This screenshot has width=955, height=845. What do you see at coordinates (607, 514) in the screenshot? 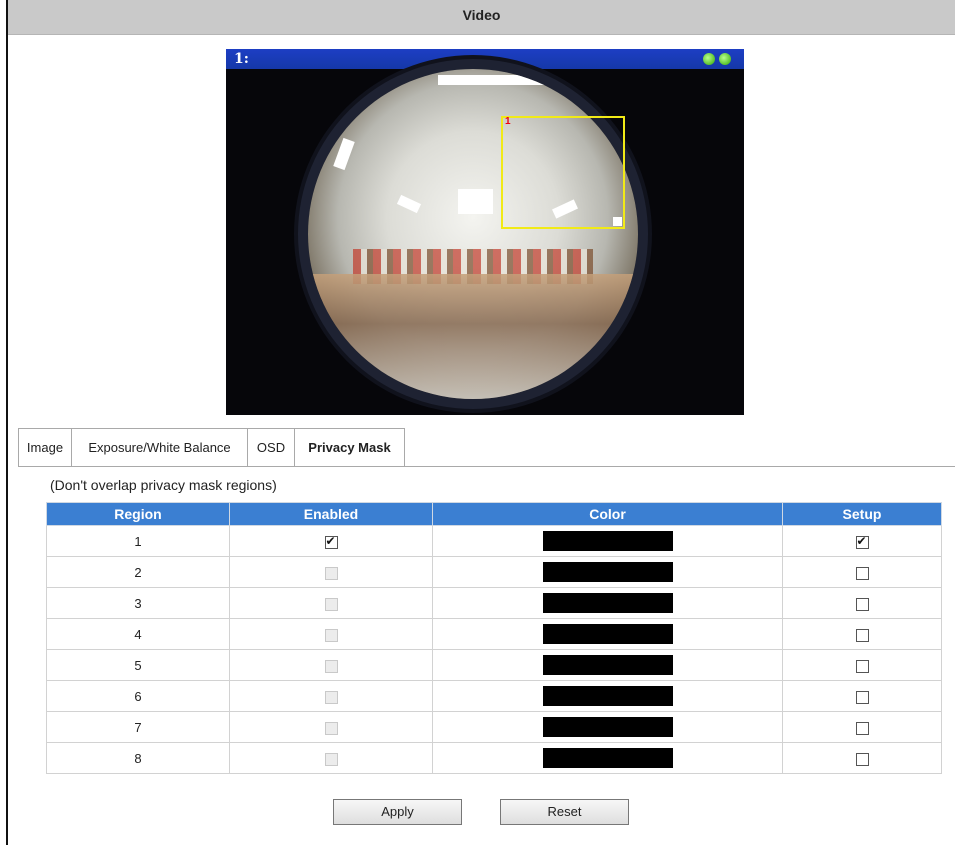
I see `column-header-color: Color` at bounding box center [607, 514].